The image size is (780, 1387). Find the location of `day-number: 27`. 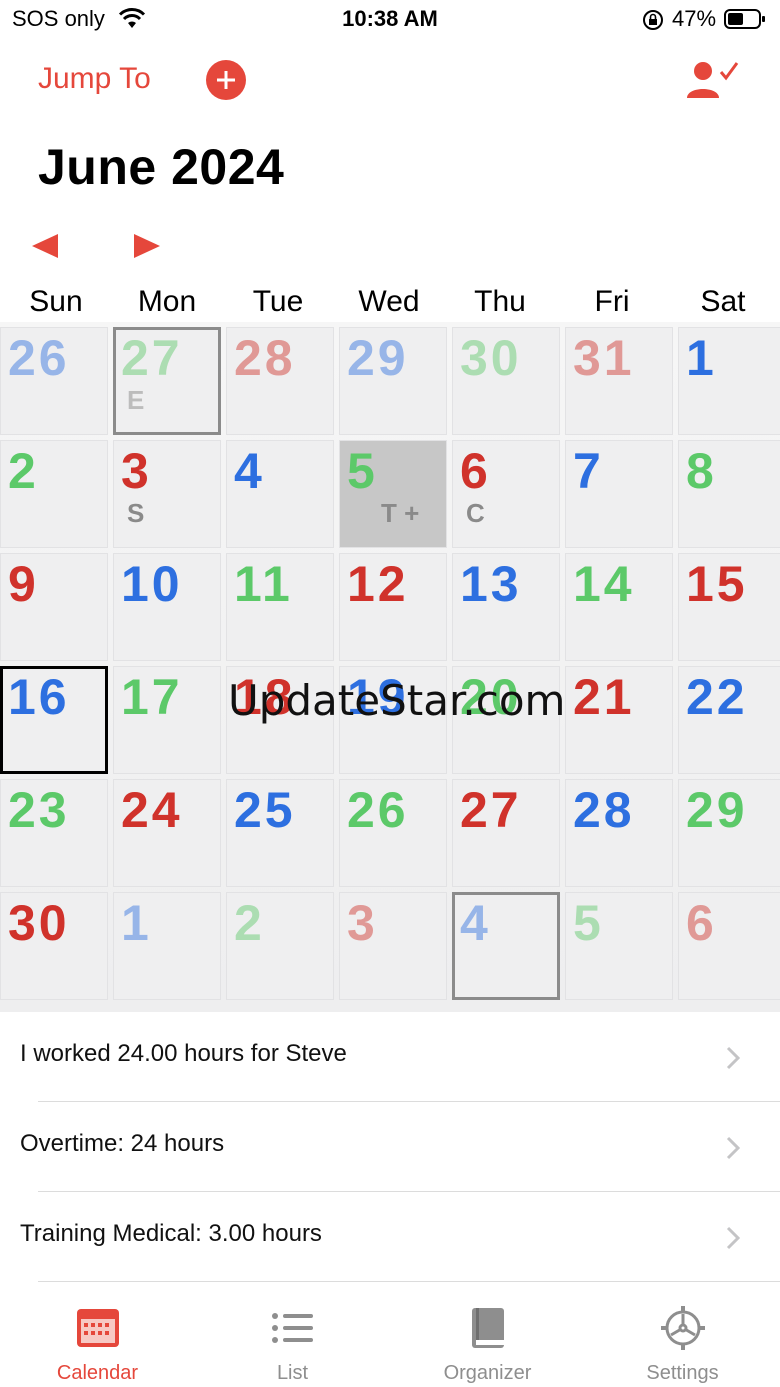

day-number: 27 is located at coordinates (491, 810).